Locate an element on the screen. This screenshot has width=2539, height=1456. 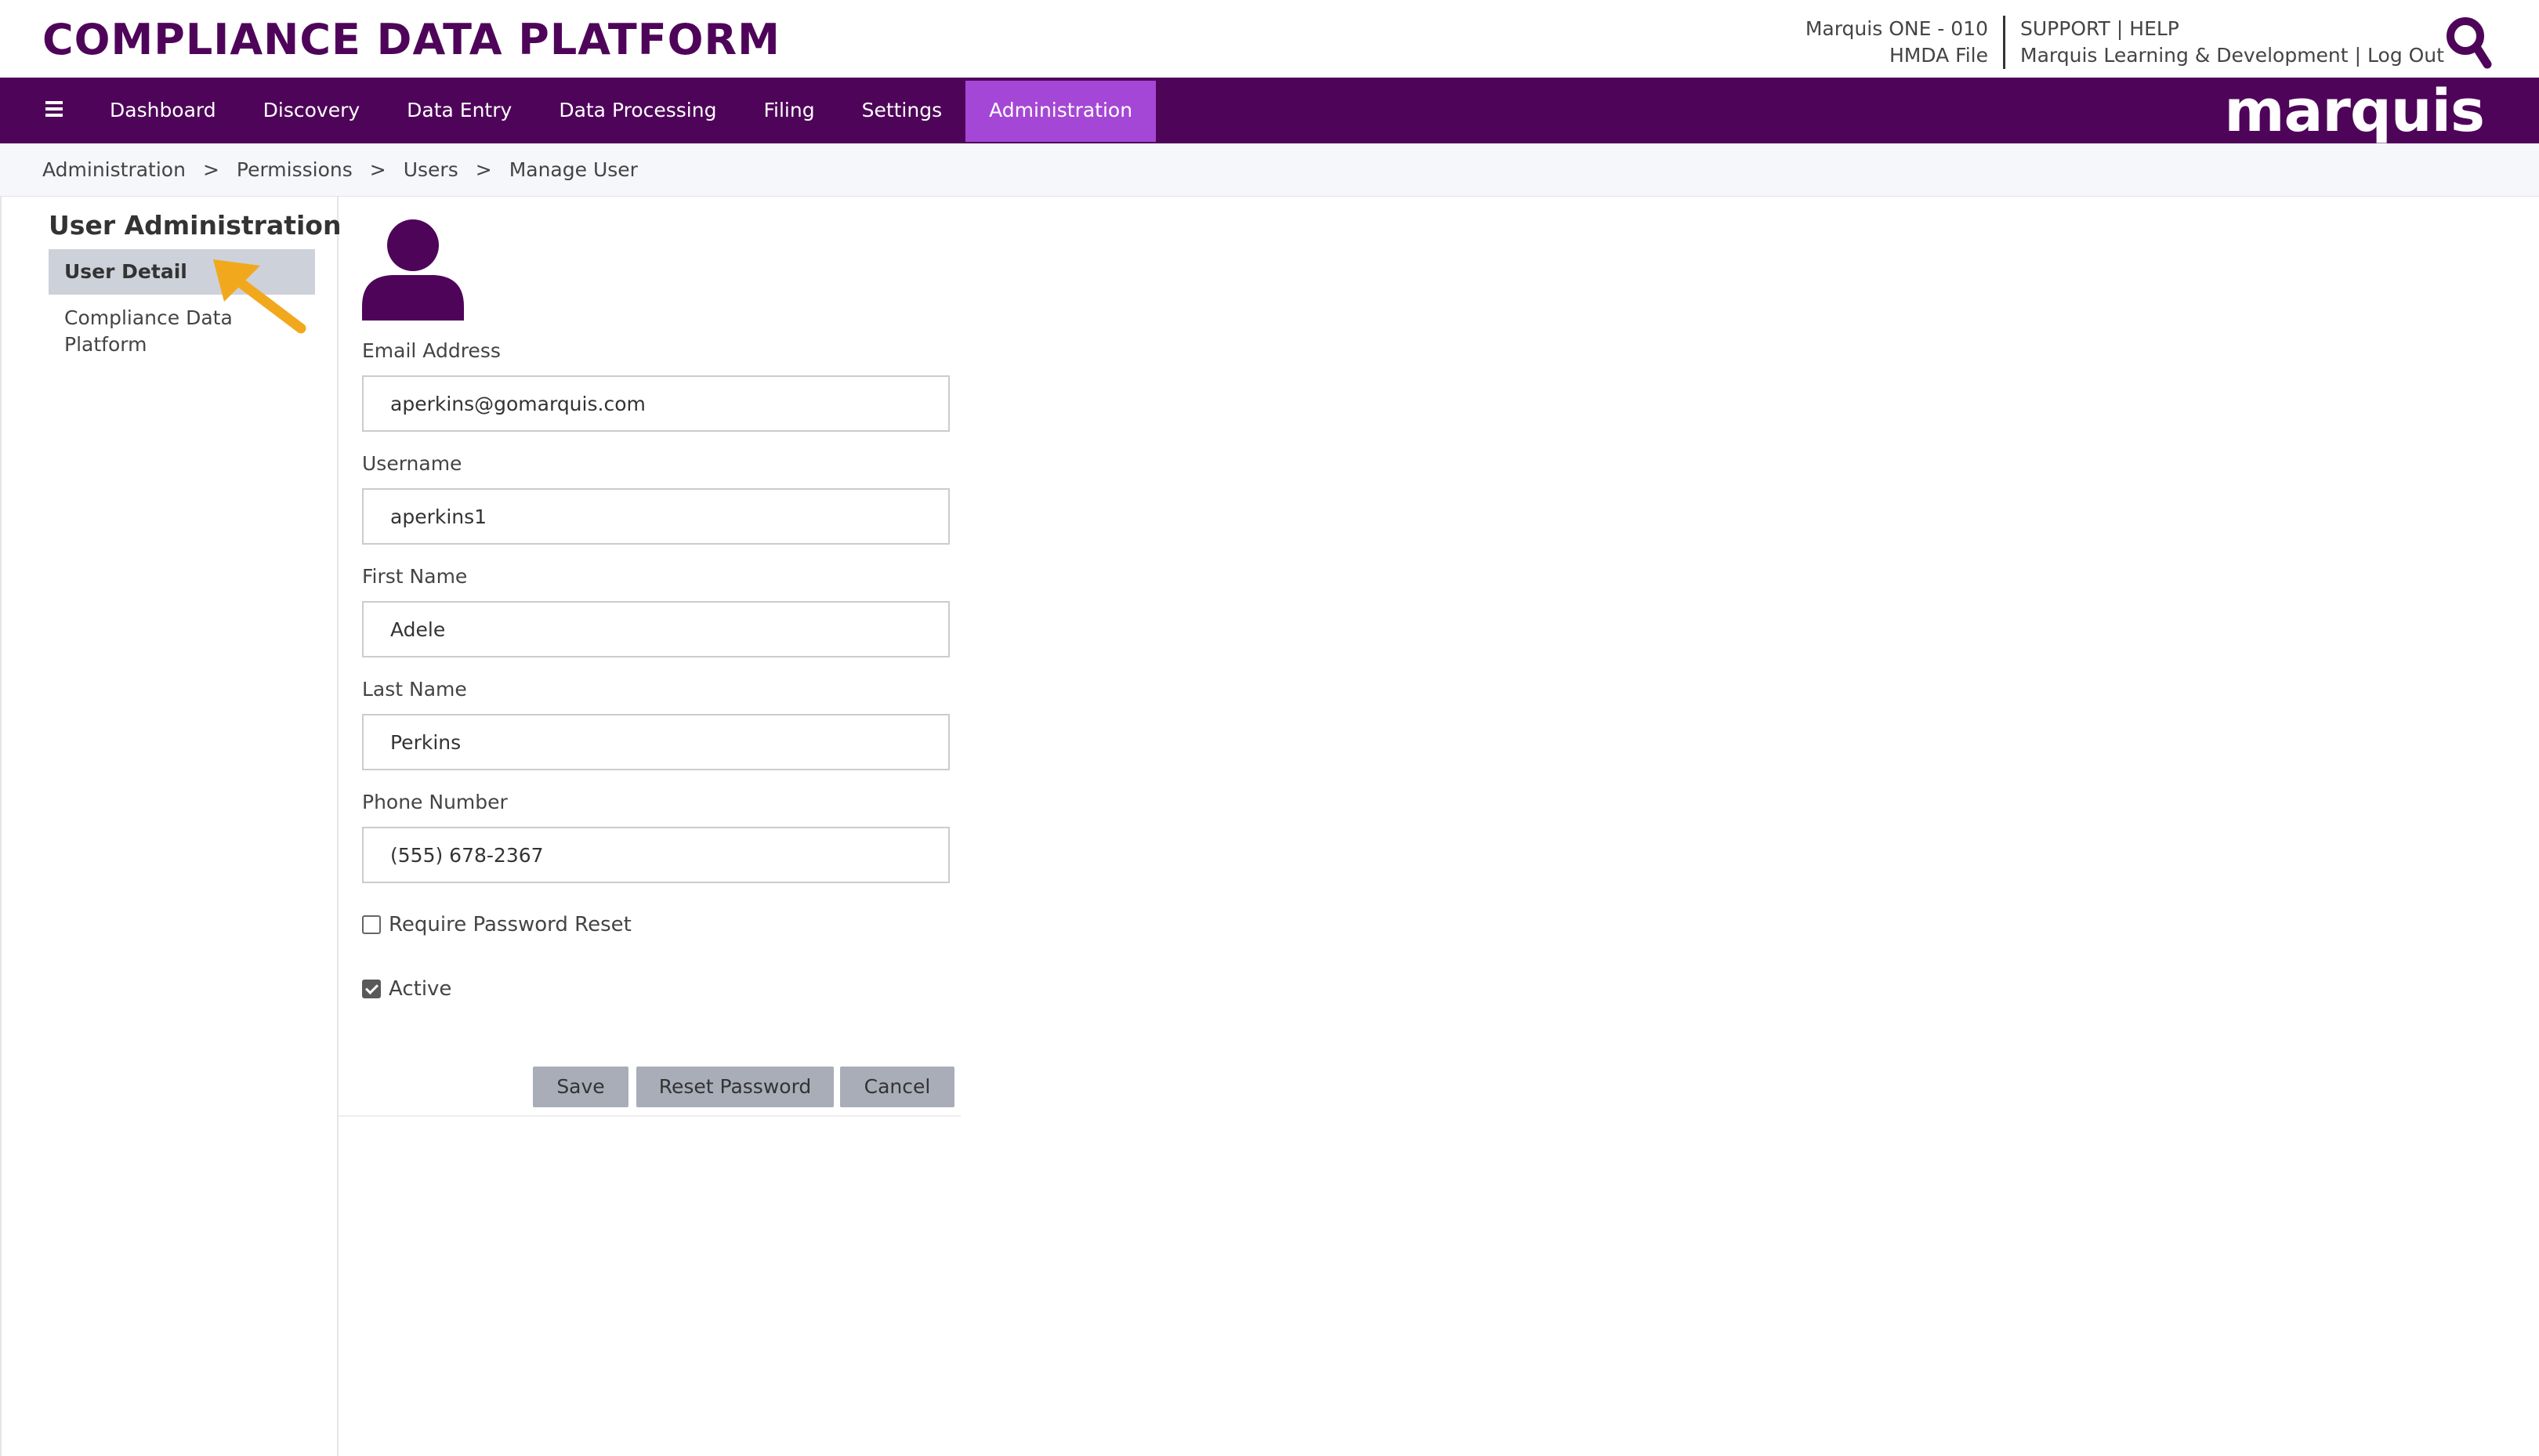
sidebar-item-user-detail: User Detail is located at coordinates (182, 272).